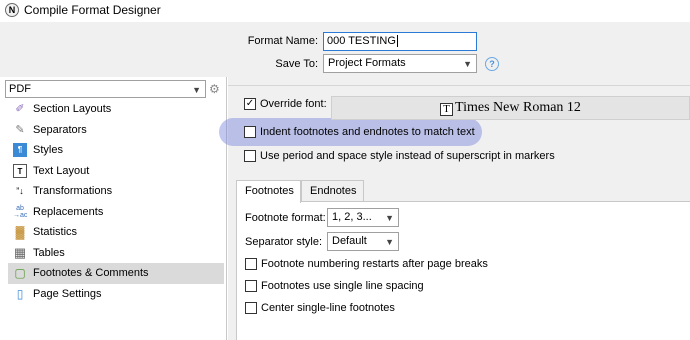 Image resolution: width=690 pixels, height=340 pixels. I want to click on sidebar-item-footnotes-comments: ▢ Footnotes & Comments, so click(116, 273).